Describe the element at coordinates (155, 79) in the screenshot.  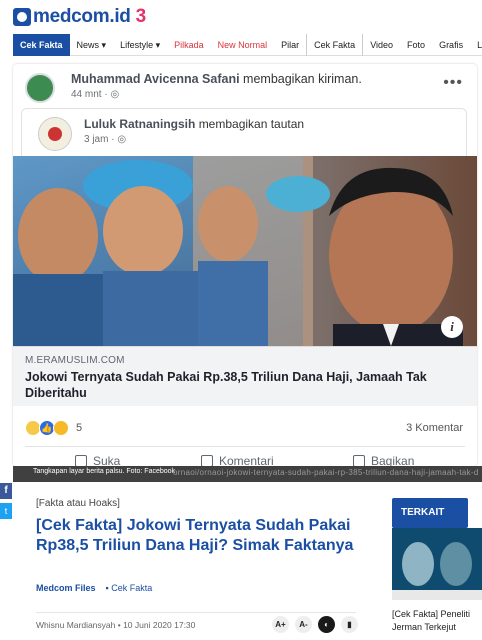
I see `post-author: Muhammad Avicenna Safani` at that location.